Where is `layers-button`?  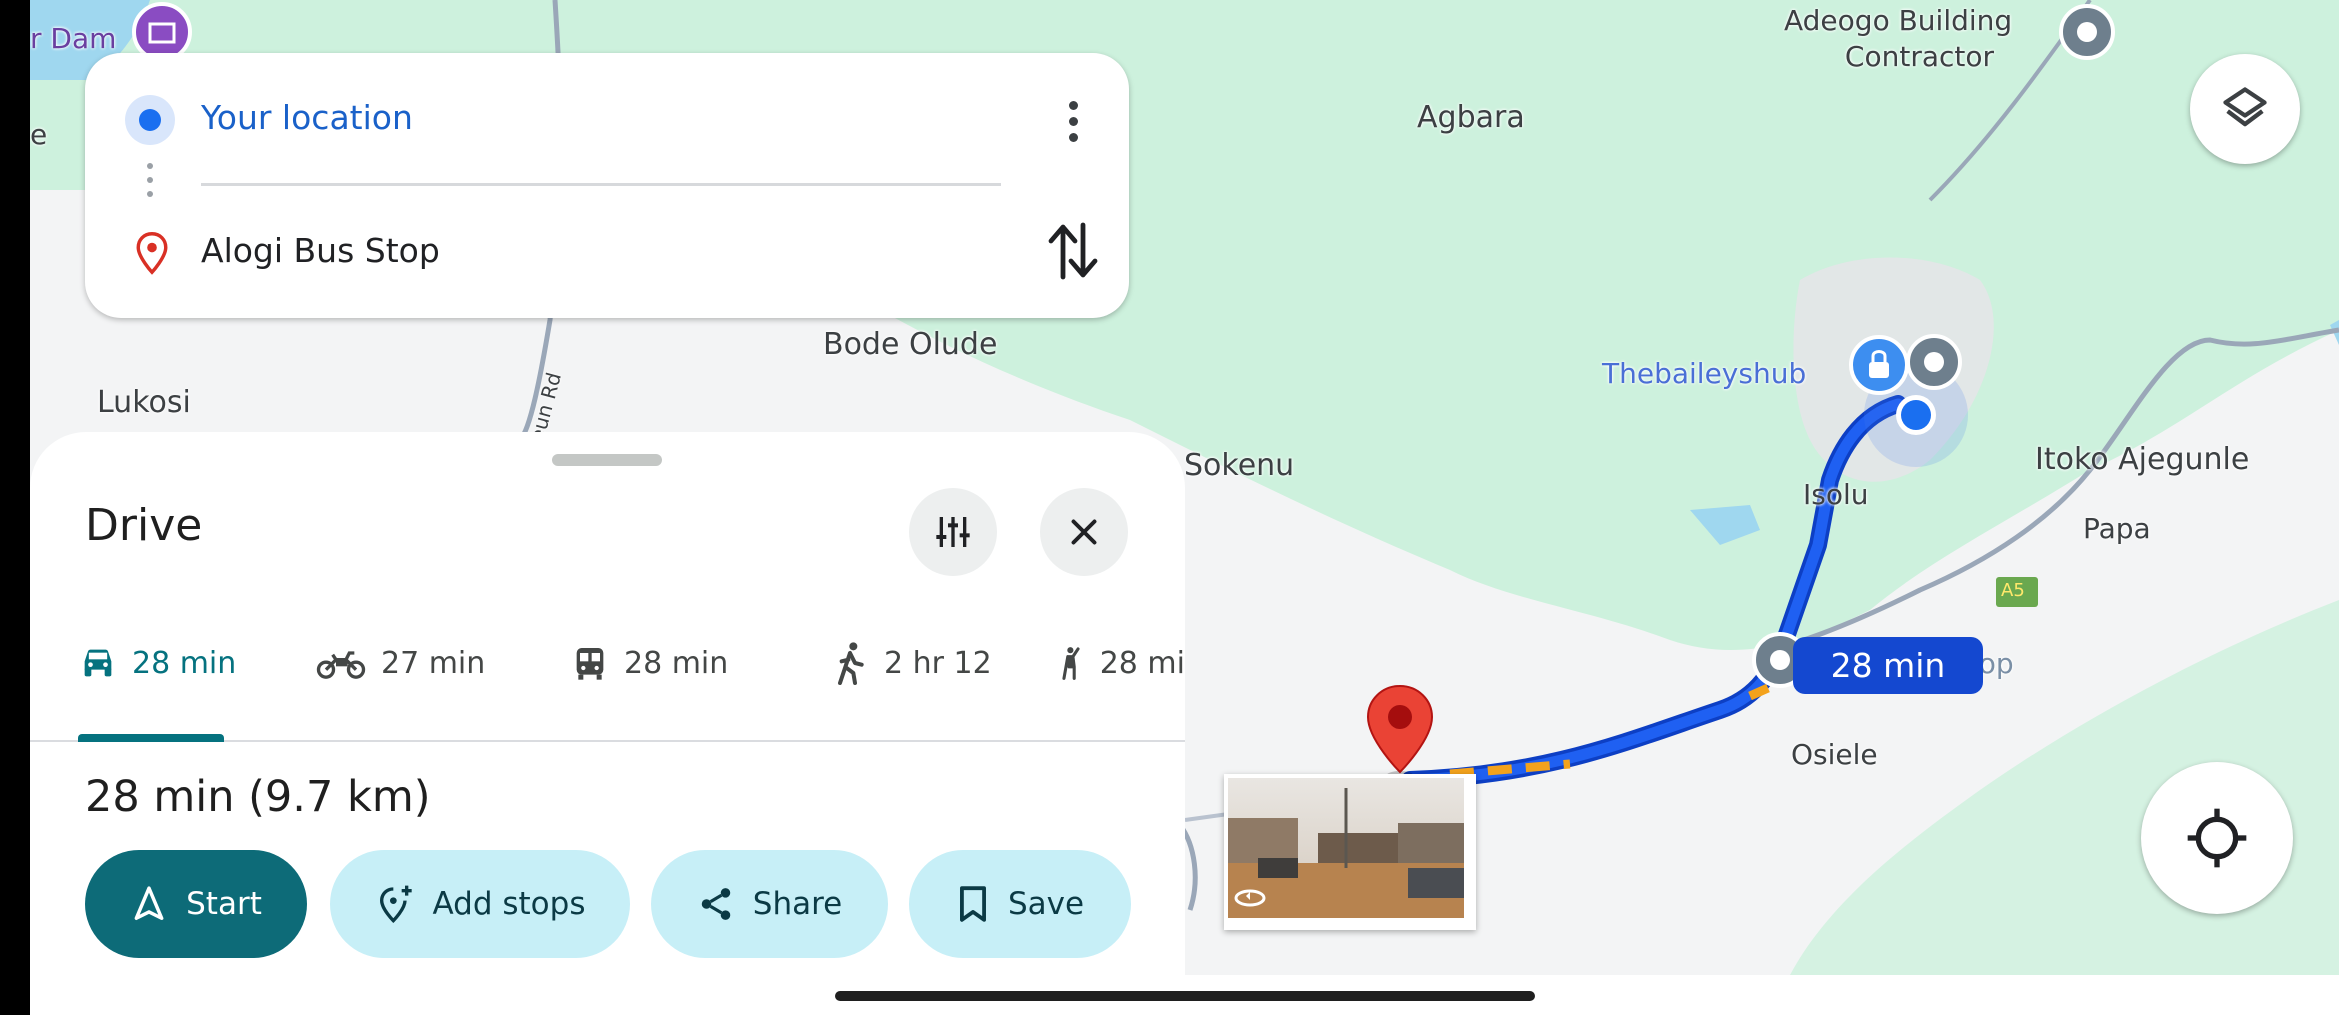
layers-button is located at coordinates (2245, 109).